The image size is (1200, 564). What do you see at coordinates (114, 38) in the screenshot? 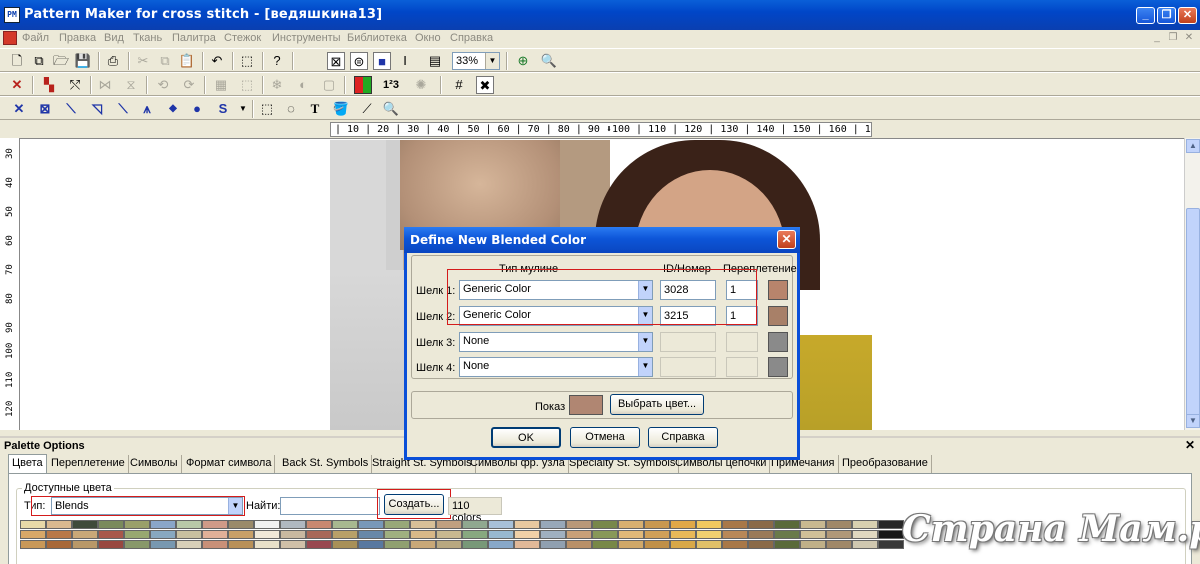
I see `menu-view: Вид` at bounding box center [114, 38].